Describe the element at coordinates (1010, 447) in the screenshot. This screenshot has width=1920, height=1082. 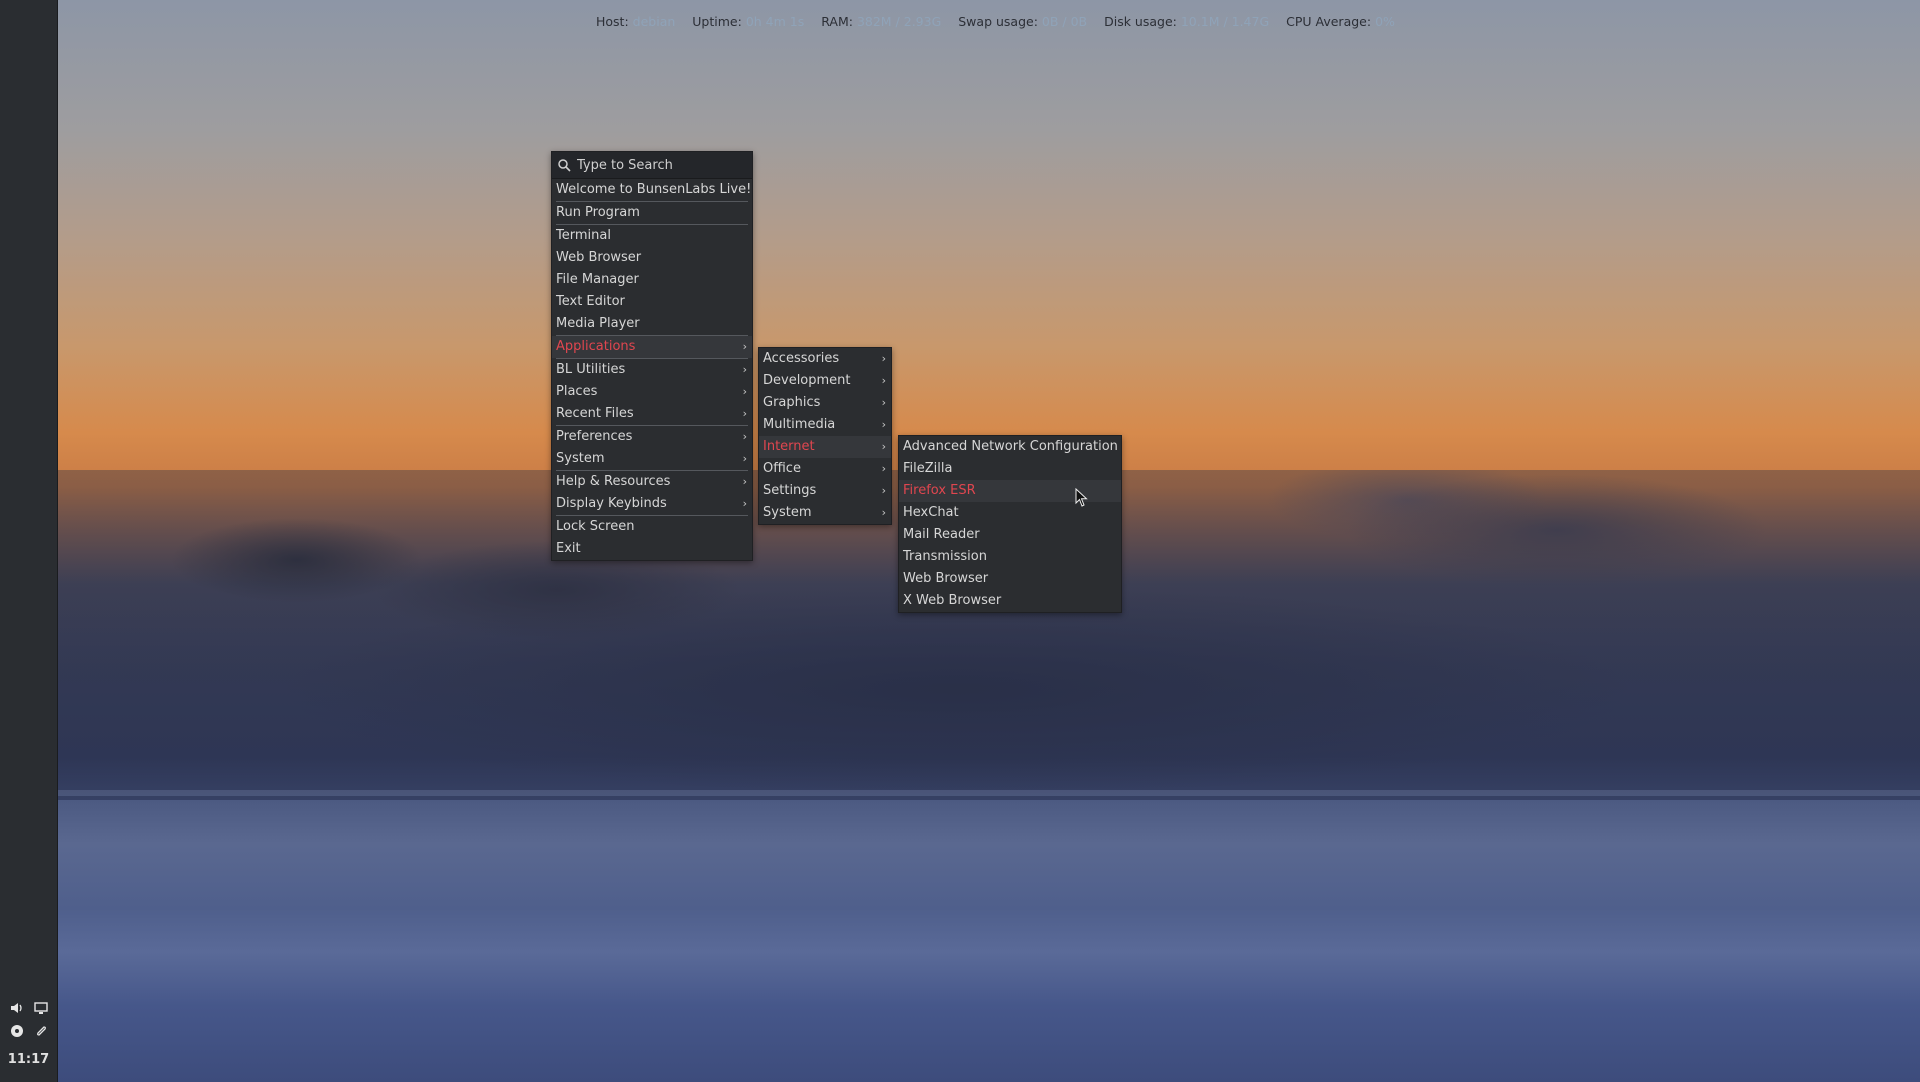
I see `internet-item-advanced-network: Advanced Network Configuration` at that location.